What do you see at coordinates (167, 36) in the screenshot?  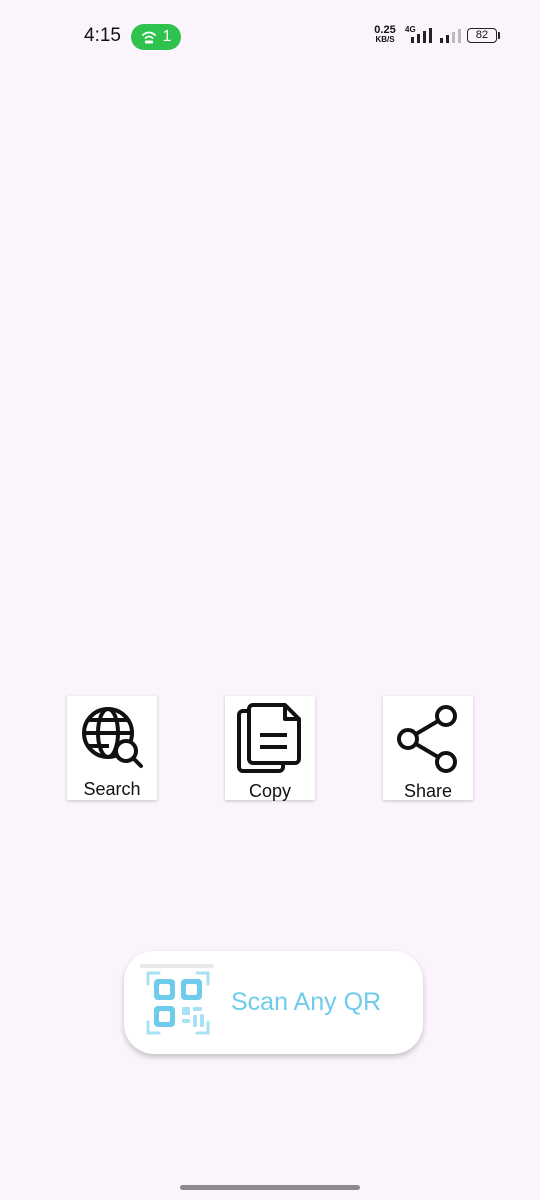 I see `hotspot-count: 1` at bounding box center [167, 36].